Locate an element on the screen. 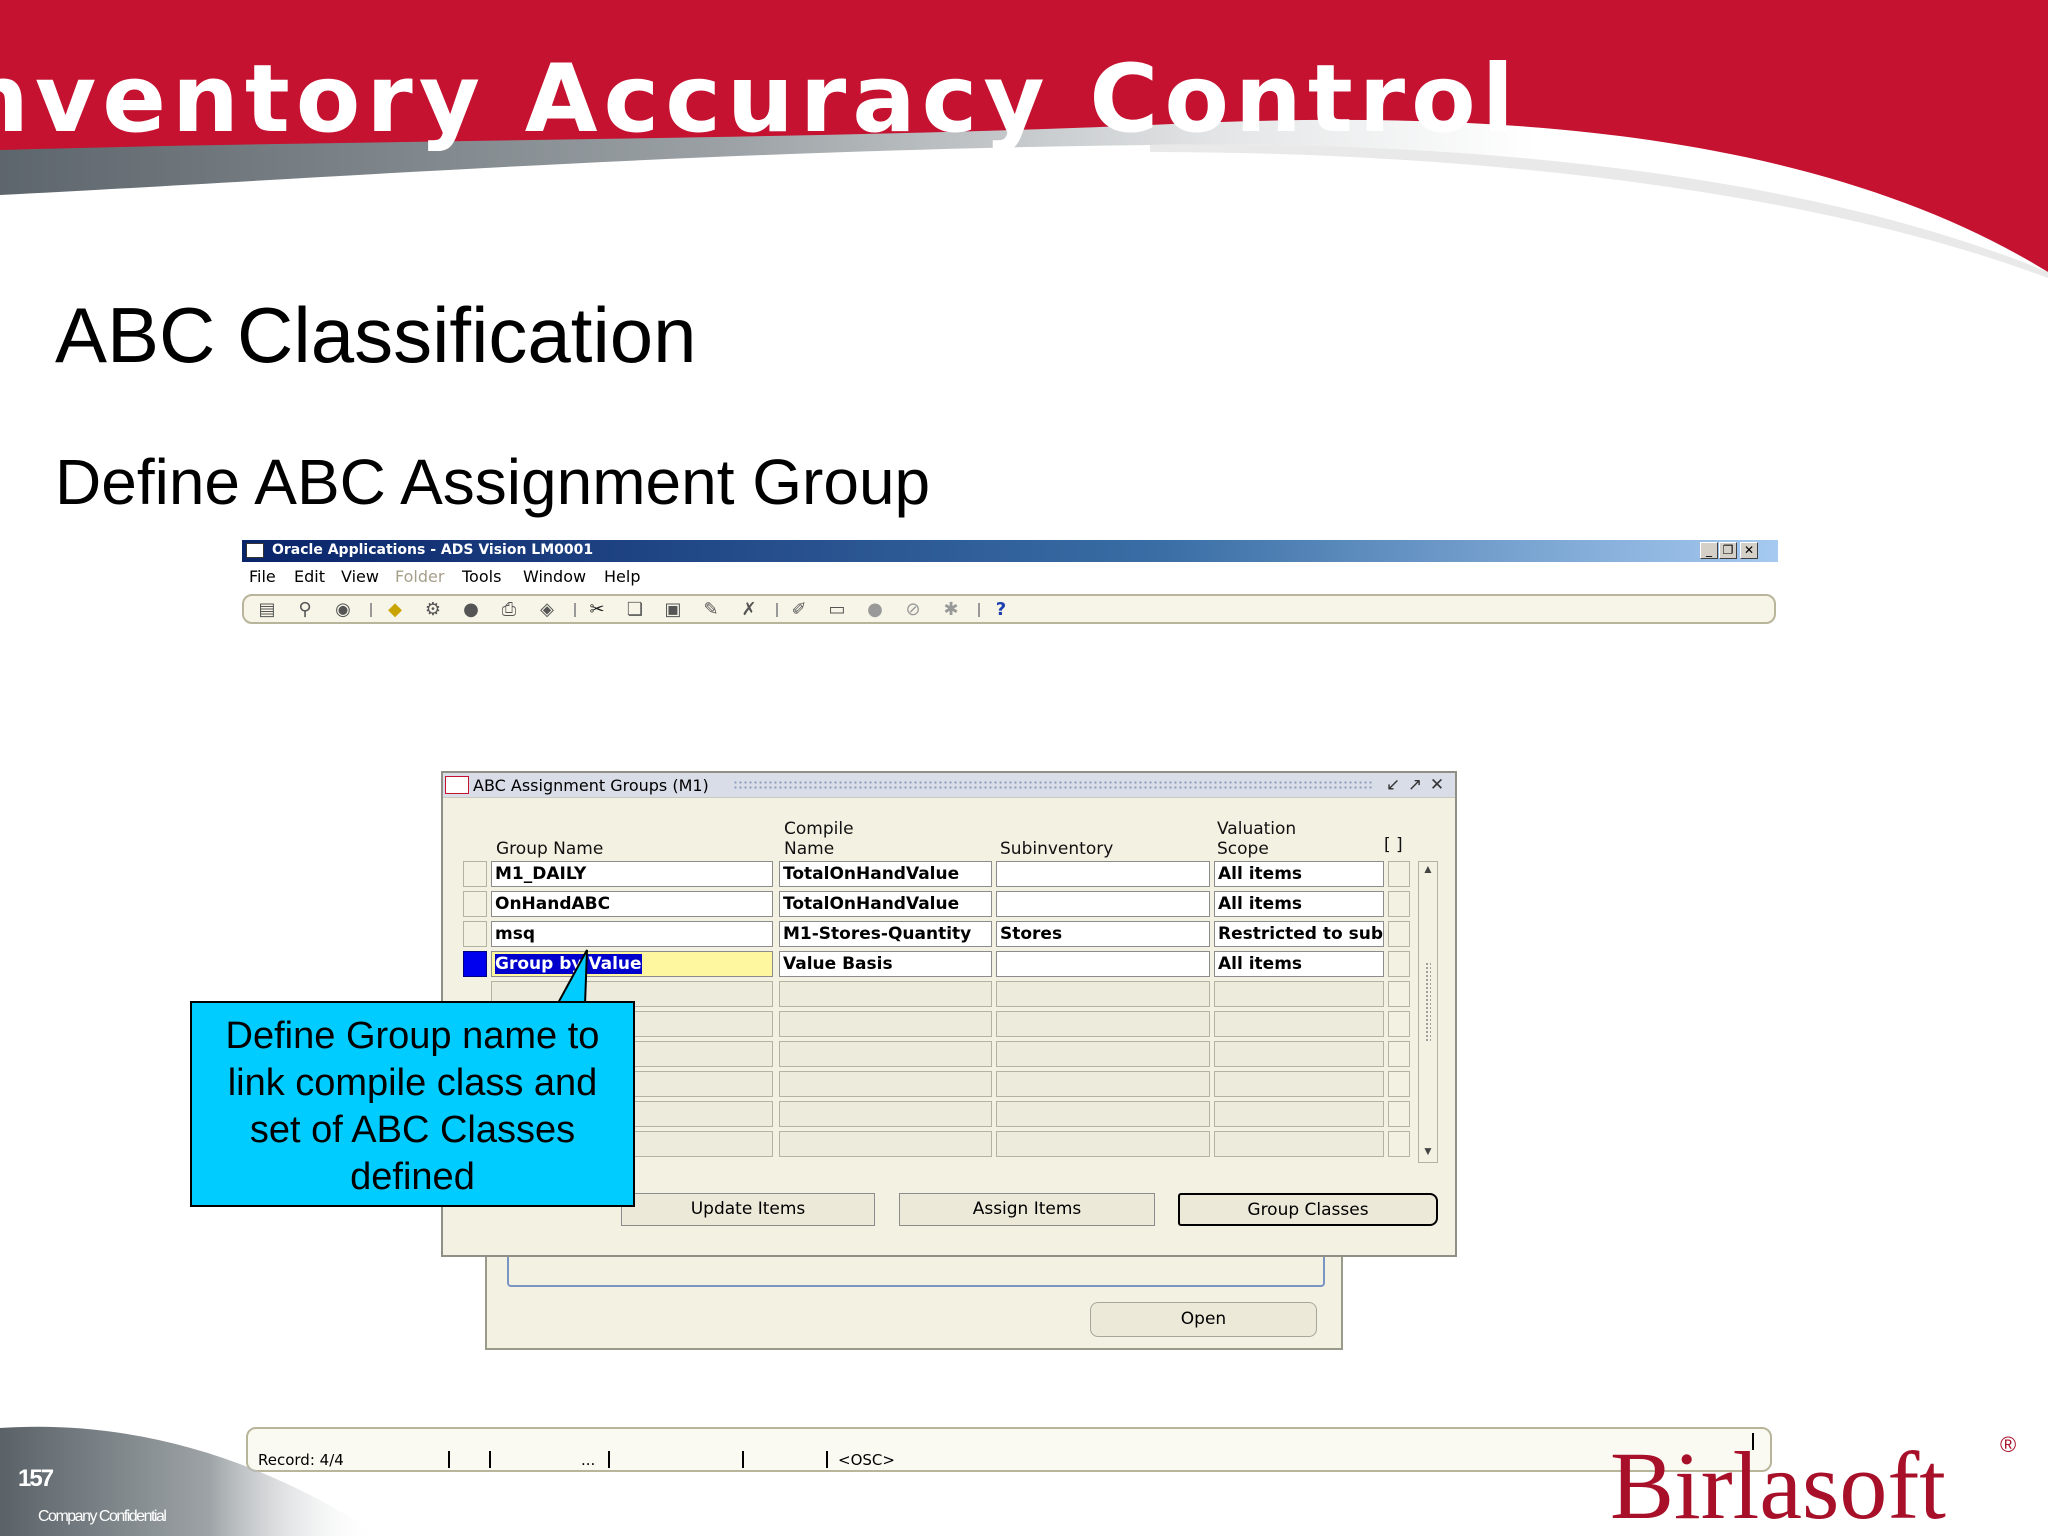  group-name-field: M1_DAILY is located at coordinates (632, 874).